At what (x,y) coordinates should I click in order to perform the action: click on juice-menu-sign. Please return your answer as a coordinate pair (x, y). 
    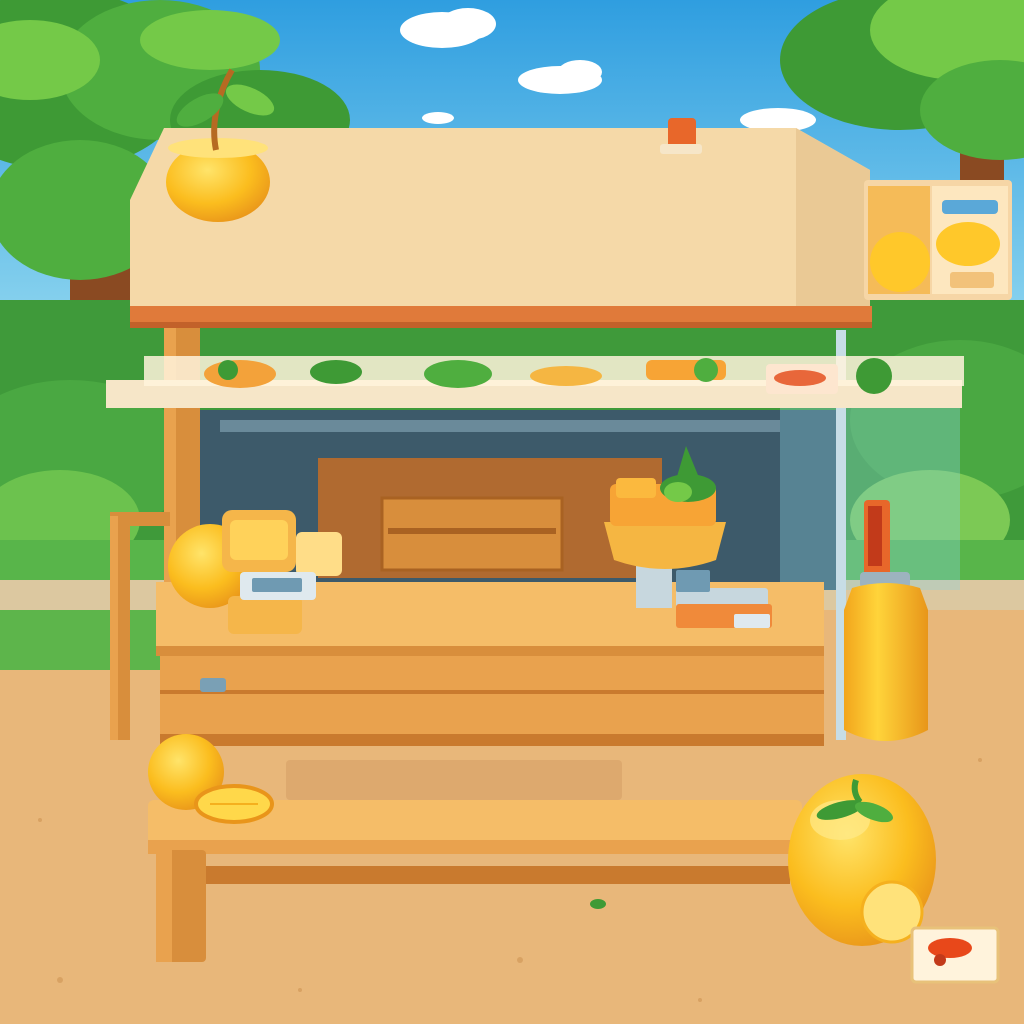
    Looking at the image, I should click on (938, 240).